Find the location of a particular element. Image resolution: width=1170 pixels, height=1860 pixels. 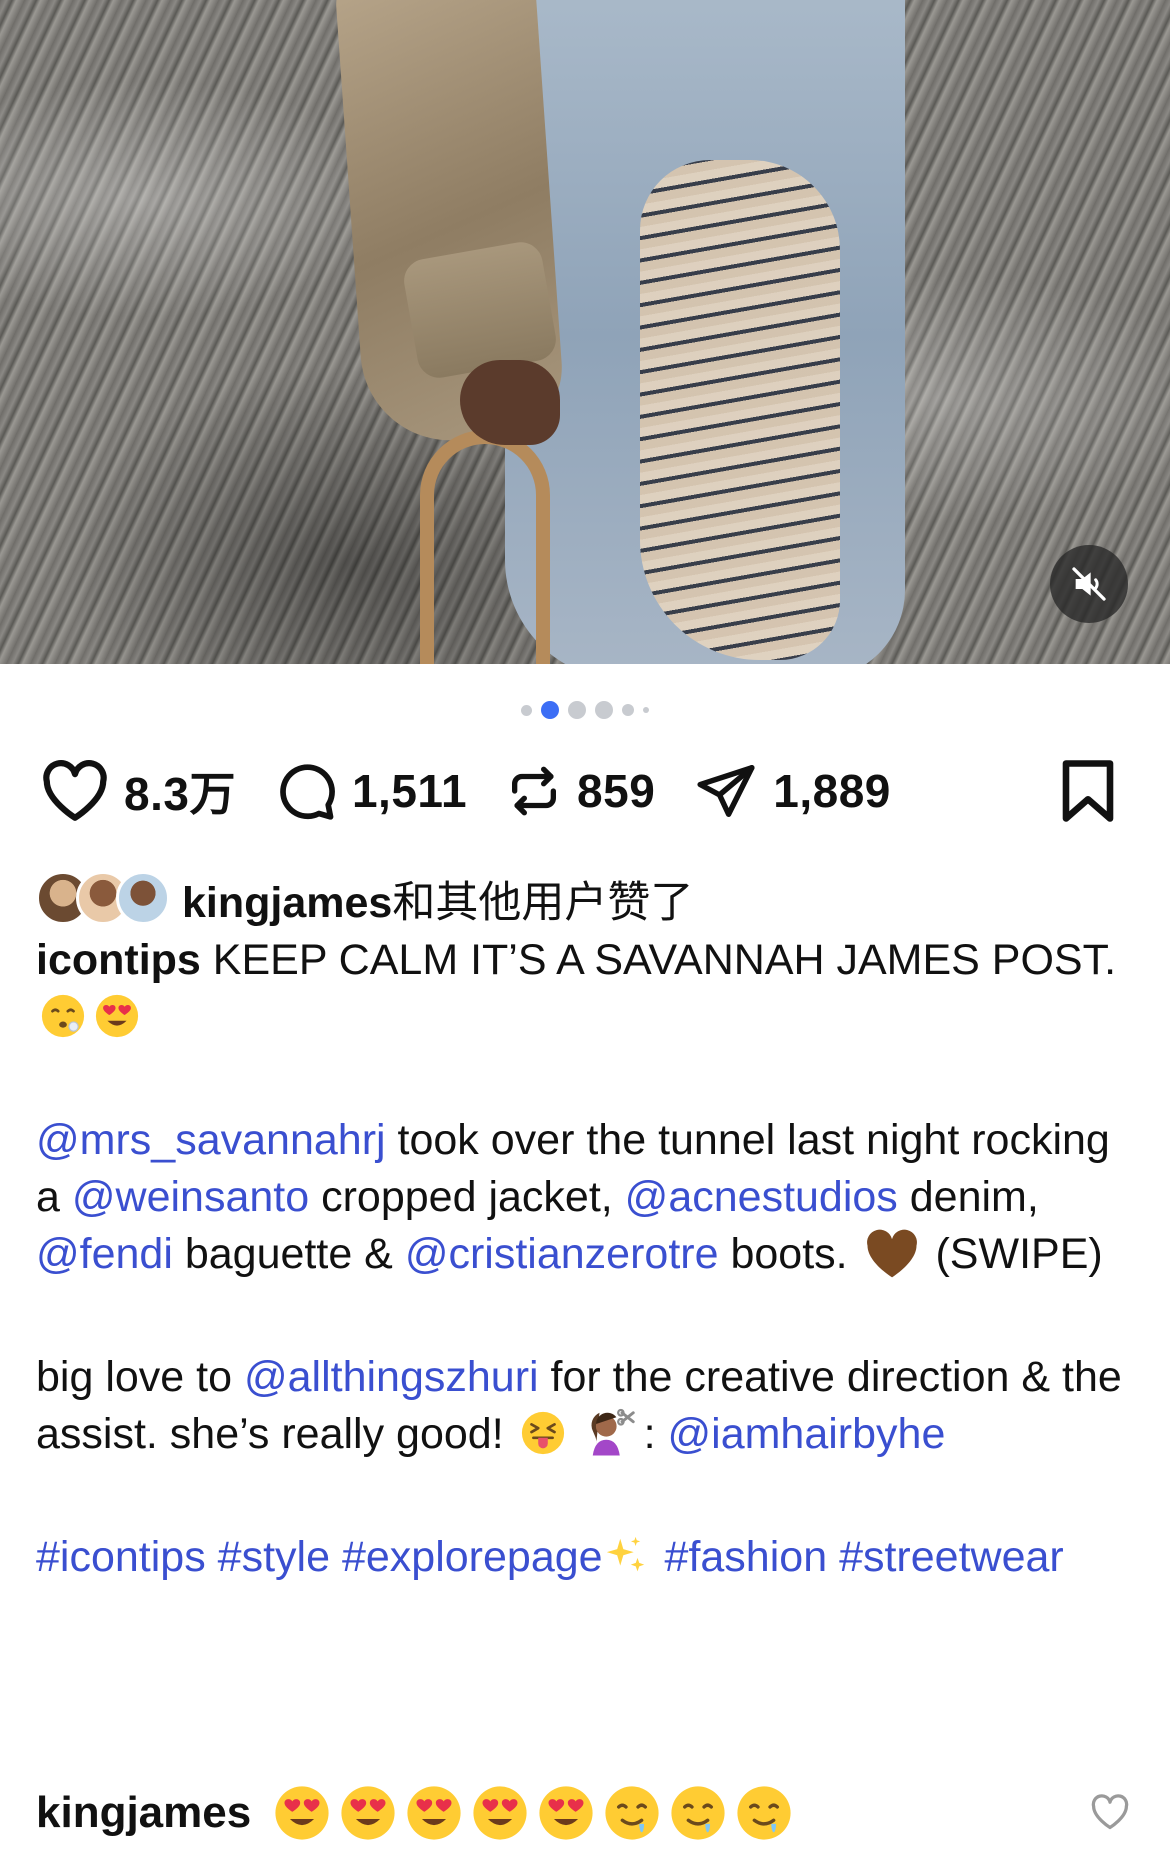

comment-bubble-icon is located at coordinates (307, 792).